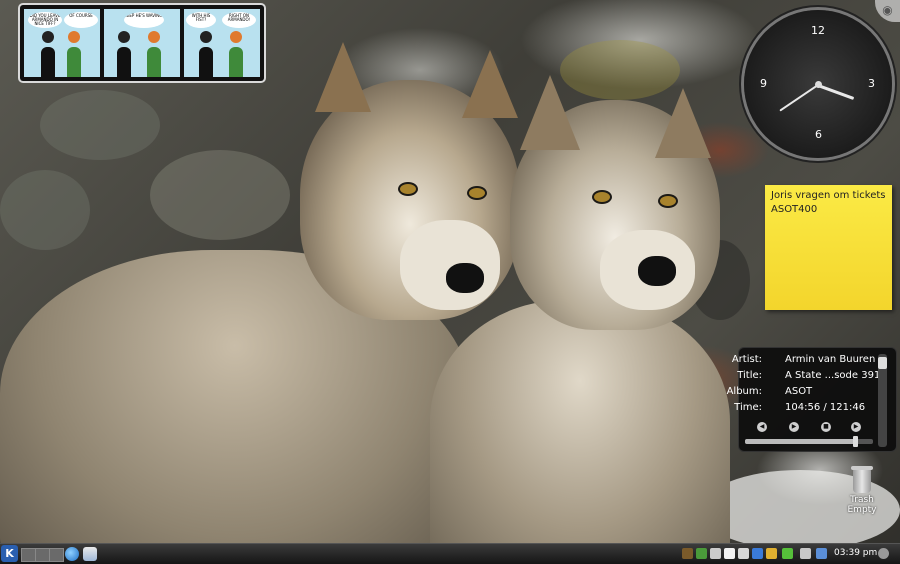 This screenshot has width=900, height=564. I want to click on note-line: ASOT400, so click(794, 209).